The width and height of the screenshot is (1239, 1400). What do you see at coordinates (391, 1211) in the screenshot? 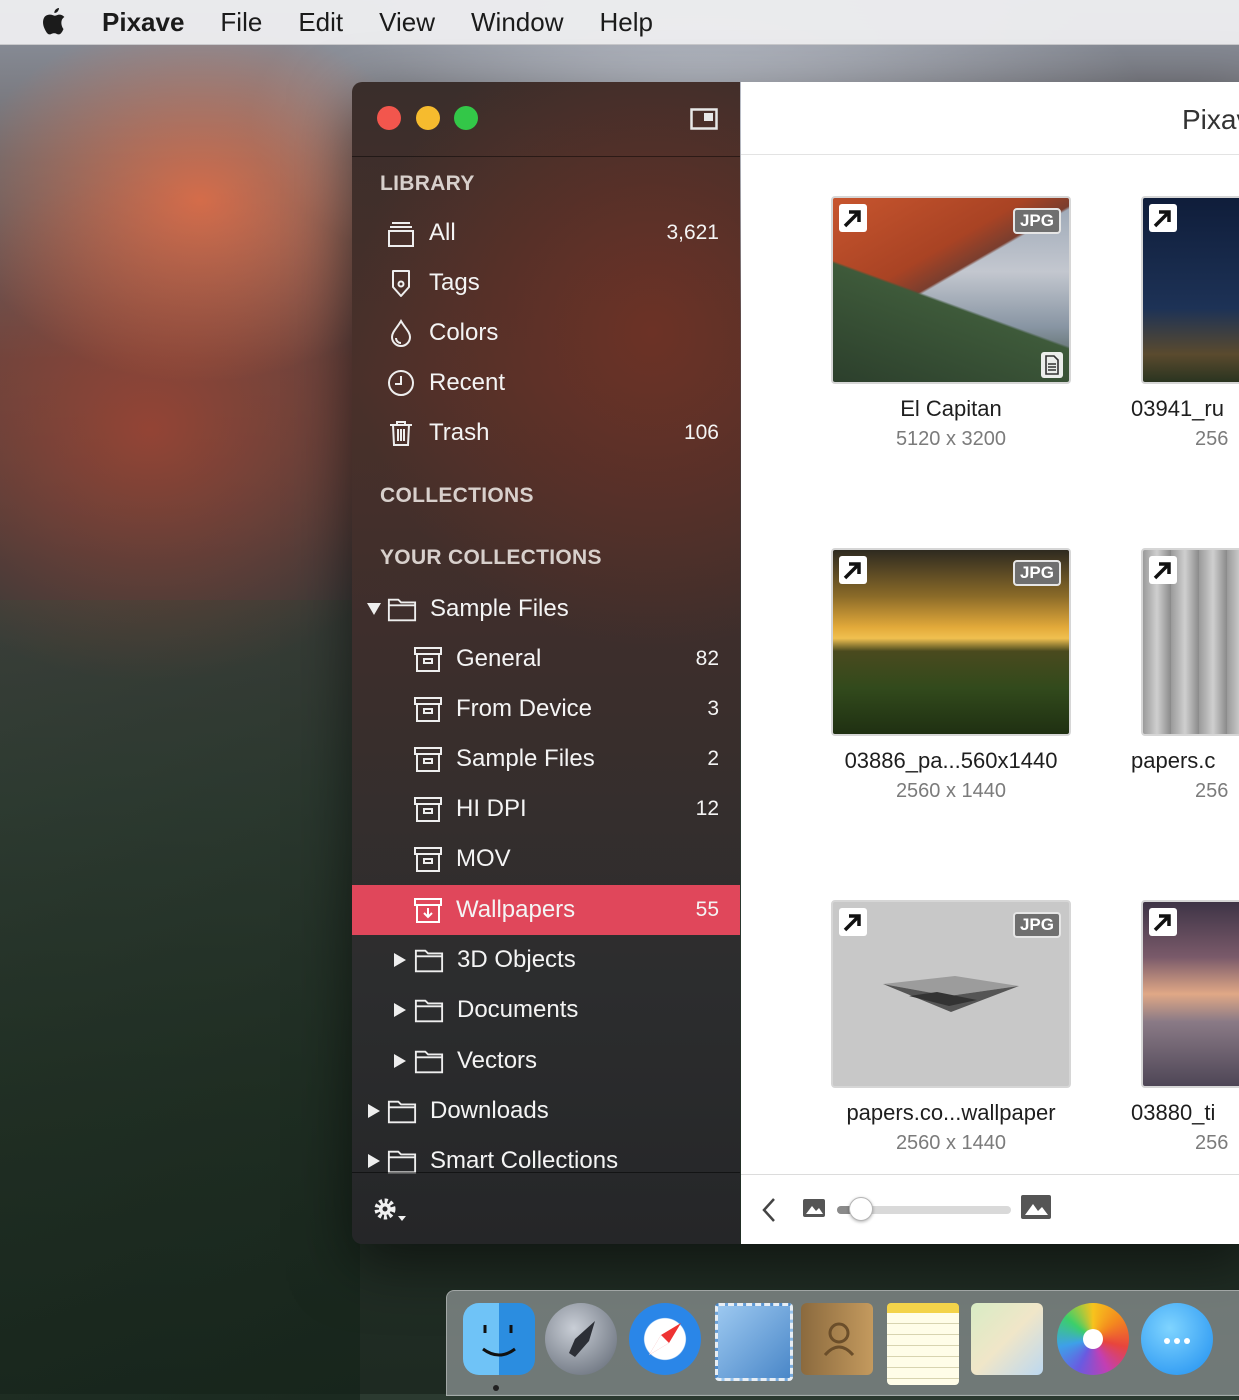
I see `gear-icon` at bounding box center [391, 1211].